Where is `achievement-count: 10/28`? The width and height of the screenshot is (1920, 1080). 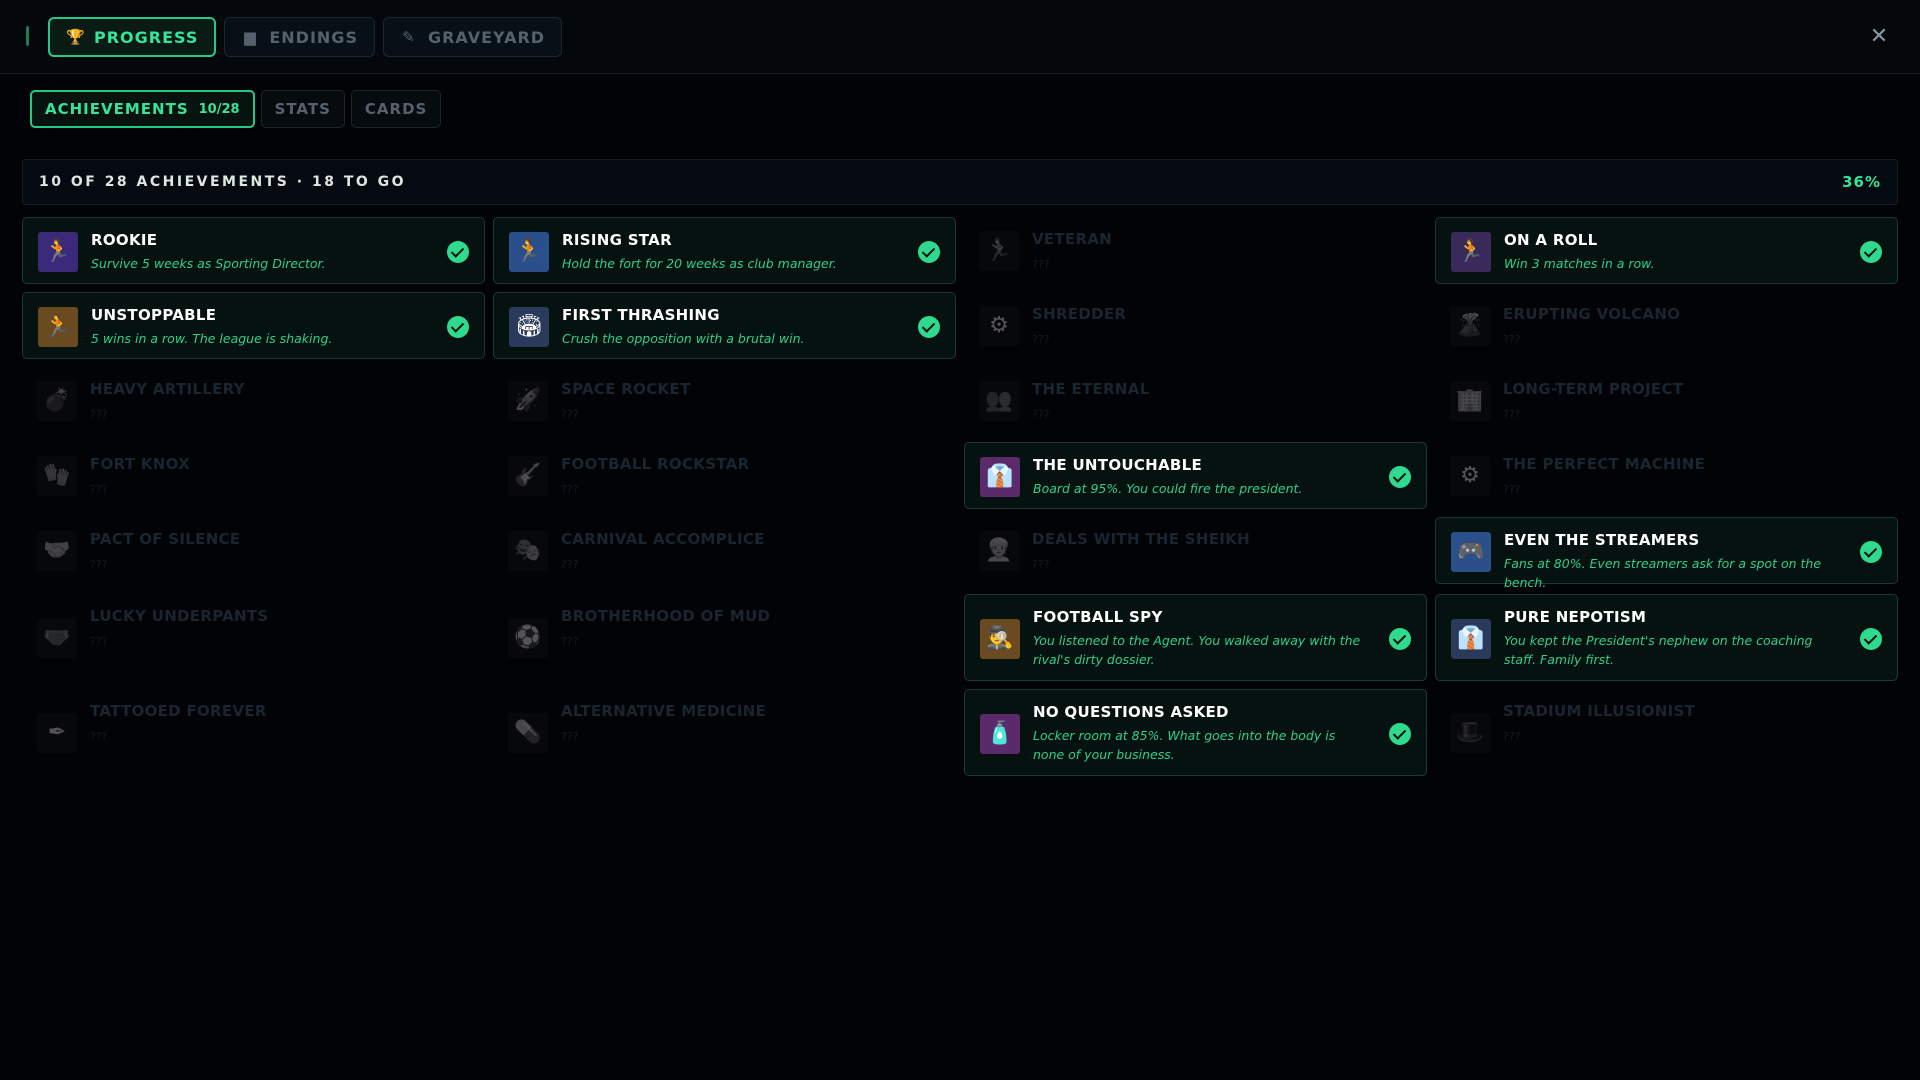 achievement-count: 10/28 is located at coordinates (219, 109).